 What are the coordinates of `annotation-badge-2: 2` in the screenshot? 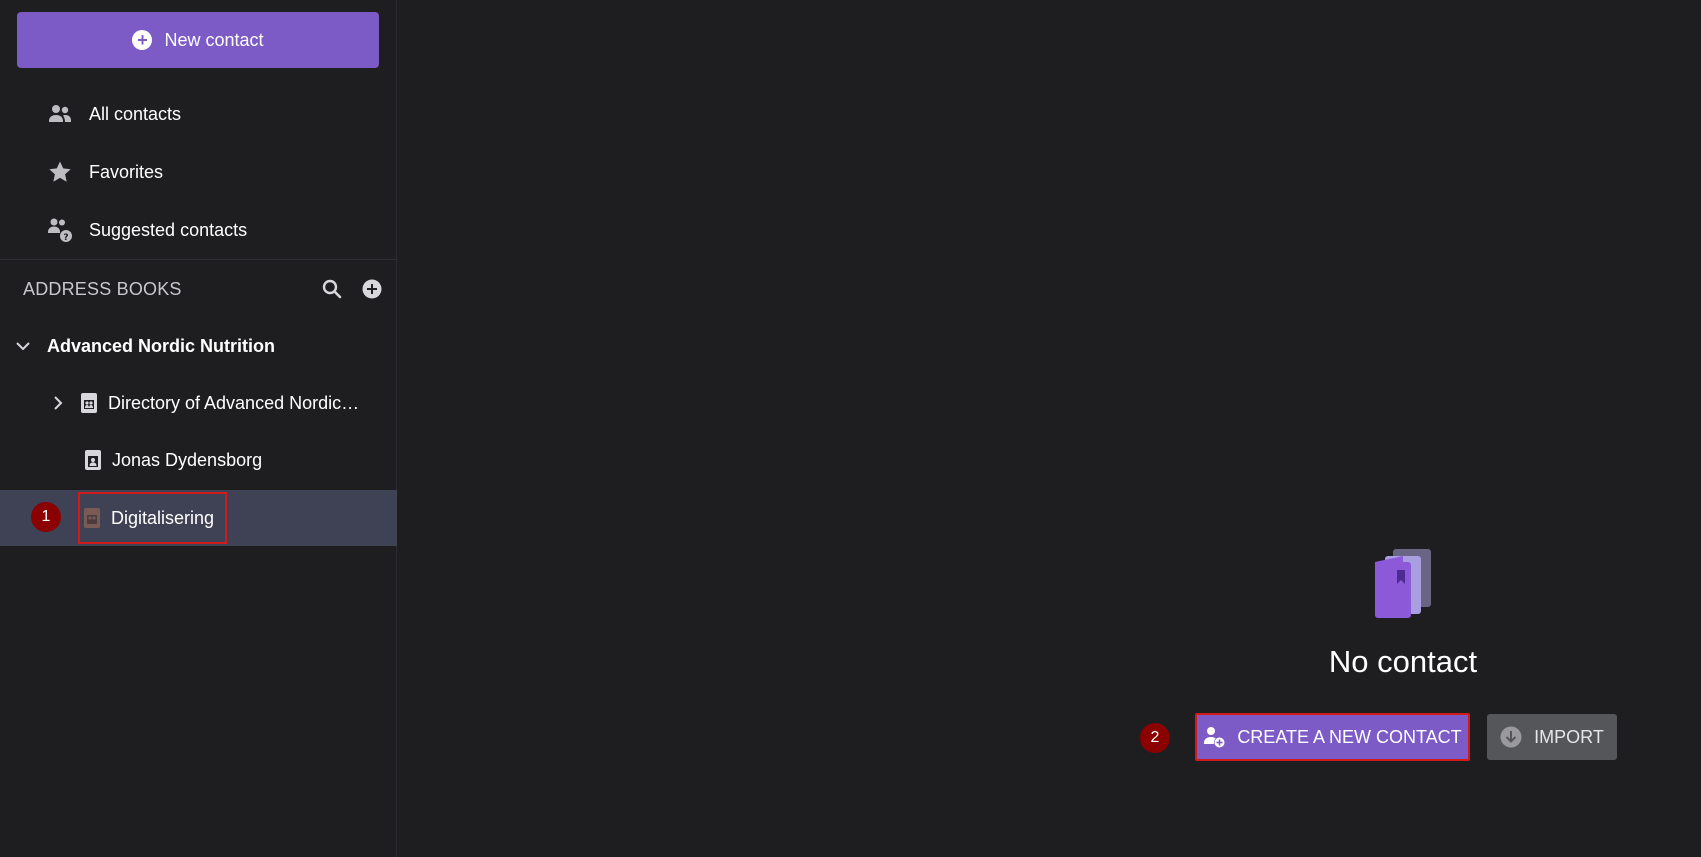 It's located at (1155, 738).